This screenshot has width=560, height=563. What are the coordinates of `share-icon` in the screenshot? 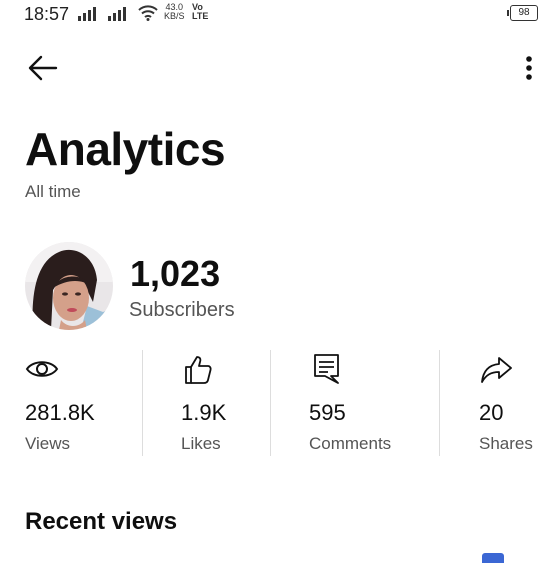 It's located at (496, 370).